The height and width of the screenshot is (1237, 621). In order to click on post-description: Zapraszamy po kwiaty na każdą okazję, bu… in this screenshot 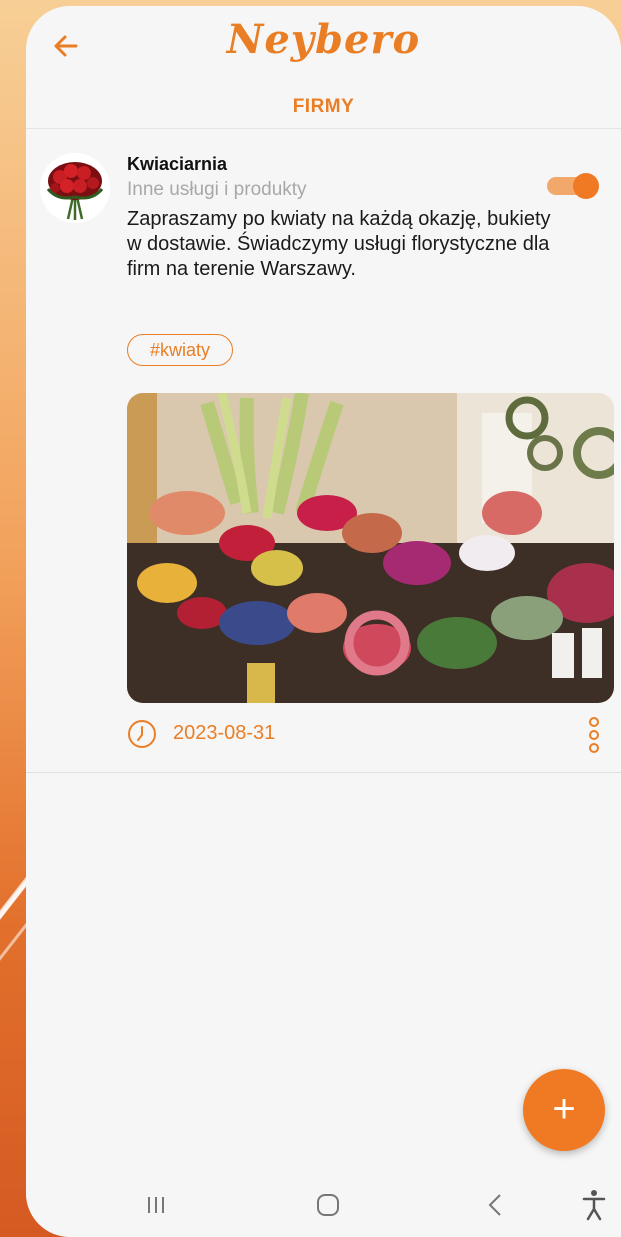, I will do `click(339, 244)`.